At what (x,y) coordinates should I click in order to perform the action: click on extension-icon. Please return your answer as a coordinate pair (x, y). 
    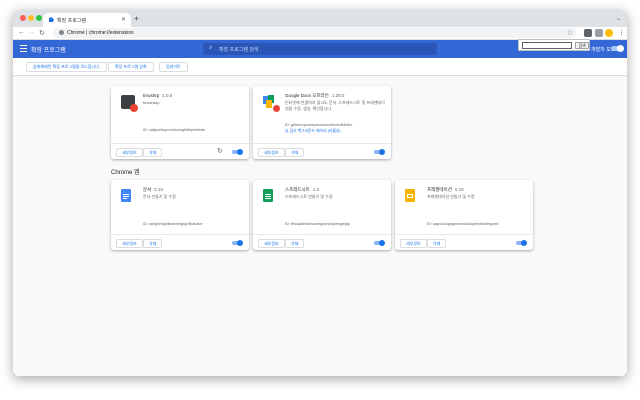
    Looking at the image, I should click on (588, 33).